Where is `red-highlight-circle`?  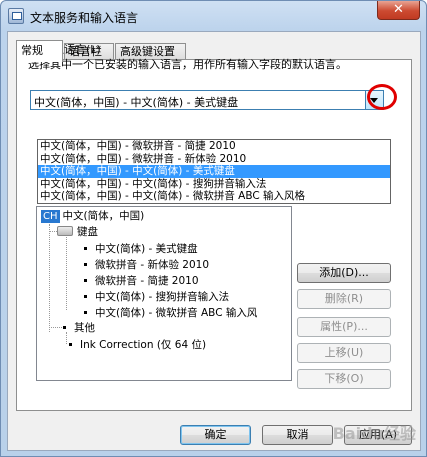 red-highlight-circle is located at coordinates (382, 97).